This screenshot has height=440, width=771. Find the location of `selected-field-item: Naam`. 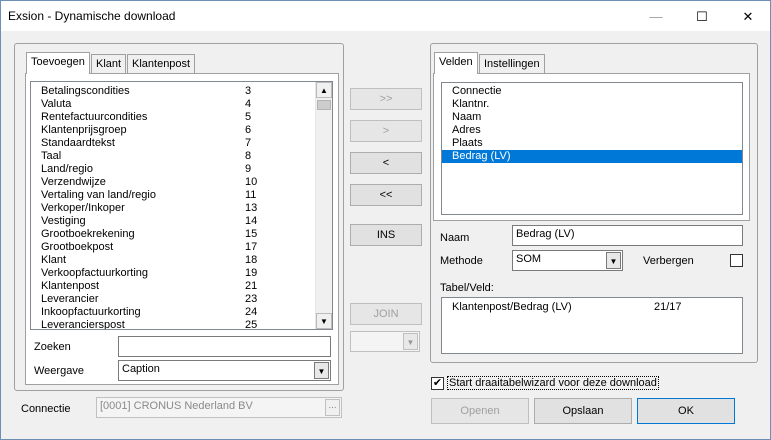

selected-field-item: Naam is located at coordinates (592, 117).